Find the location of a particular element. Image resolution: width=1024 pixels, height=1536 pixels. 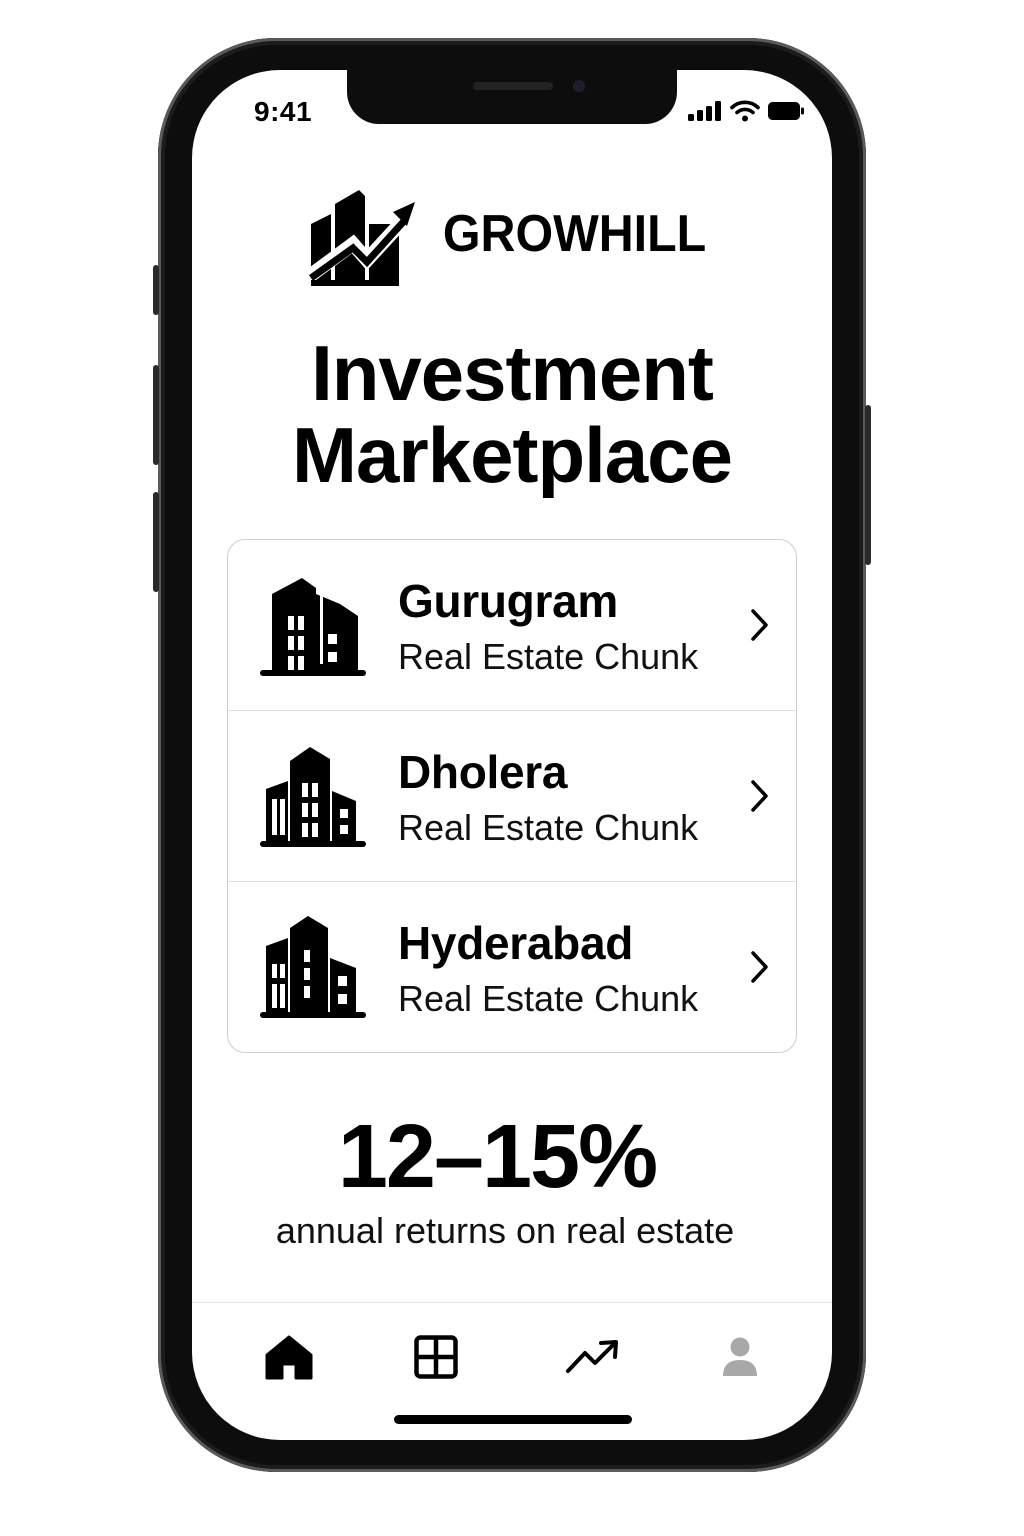

grid-icon is located at coordinates (436, 1357).